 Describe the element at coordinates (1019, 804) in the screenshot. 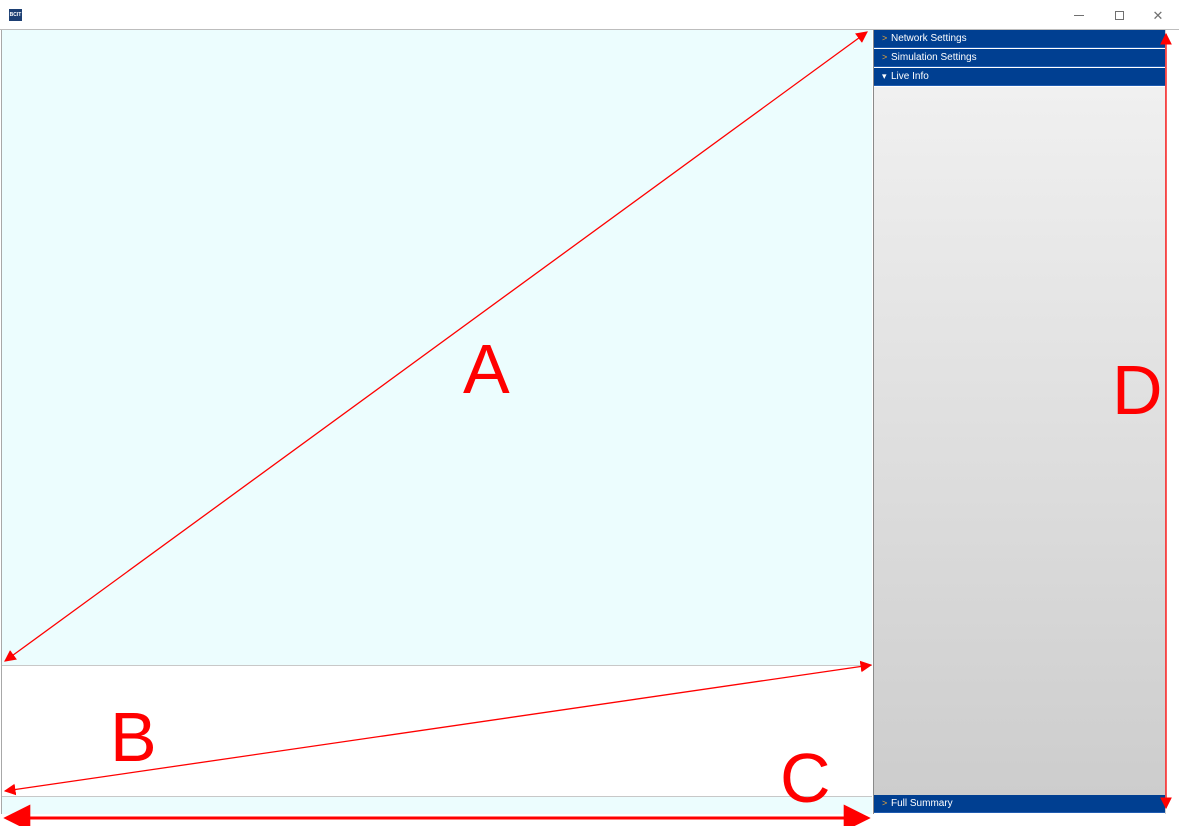

I see `section-full-summary: > Full Summary` at that location.